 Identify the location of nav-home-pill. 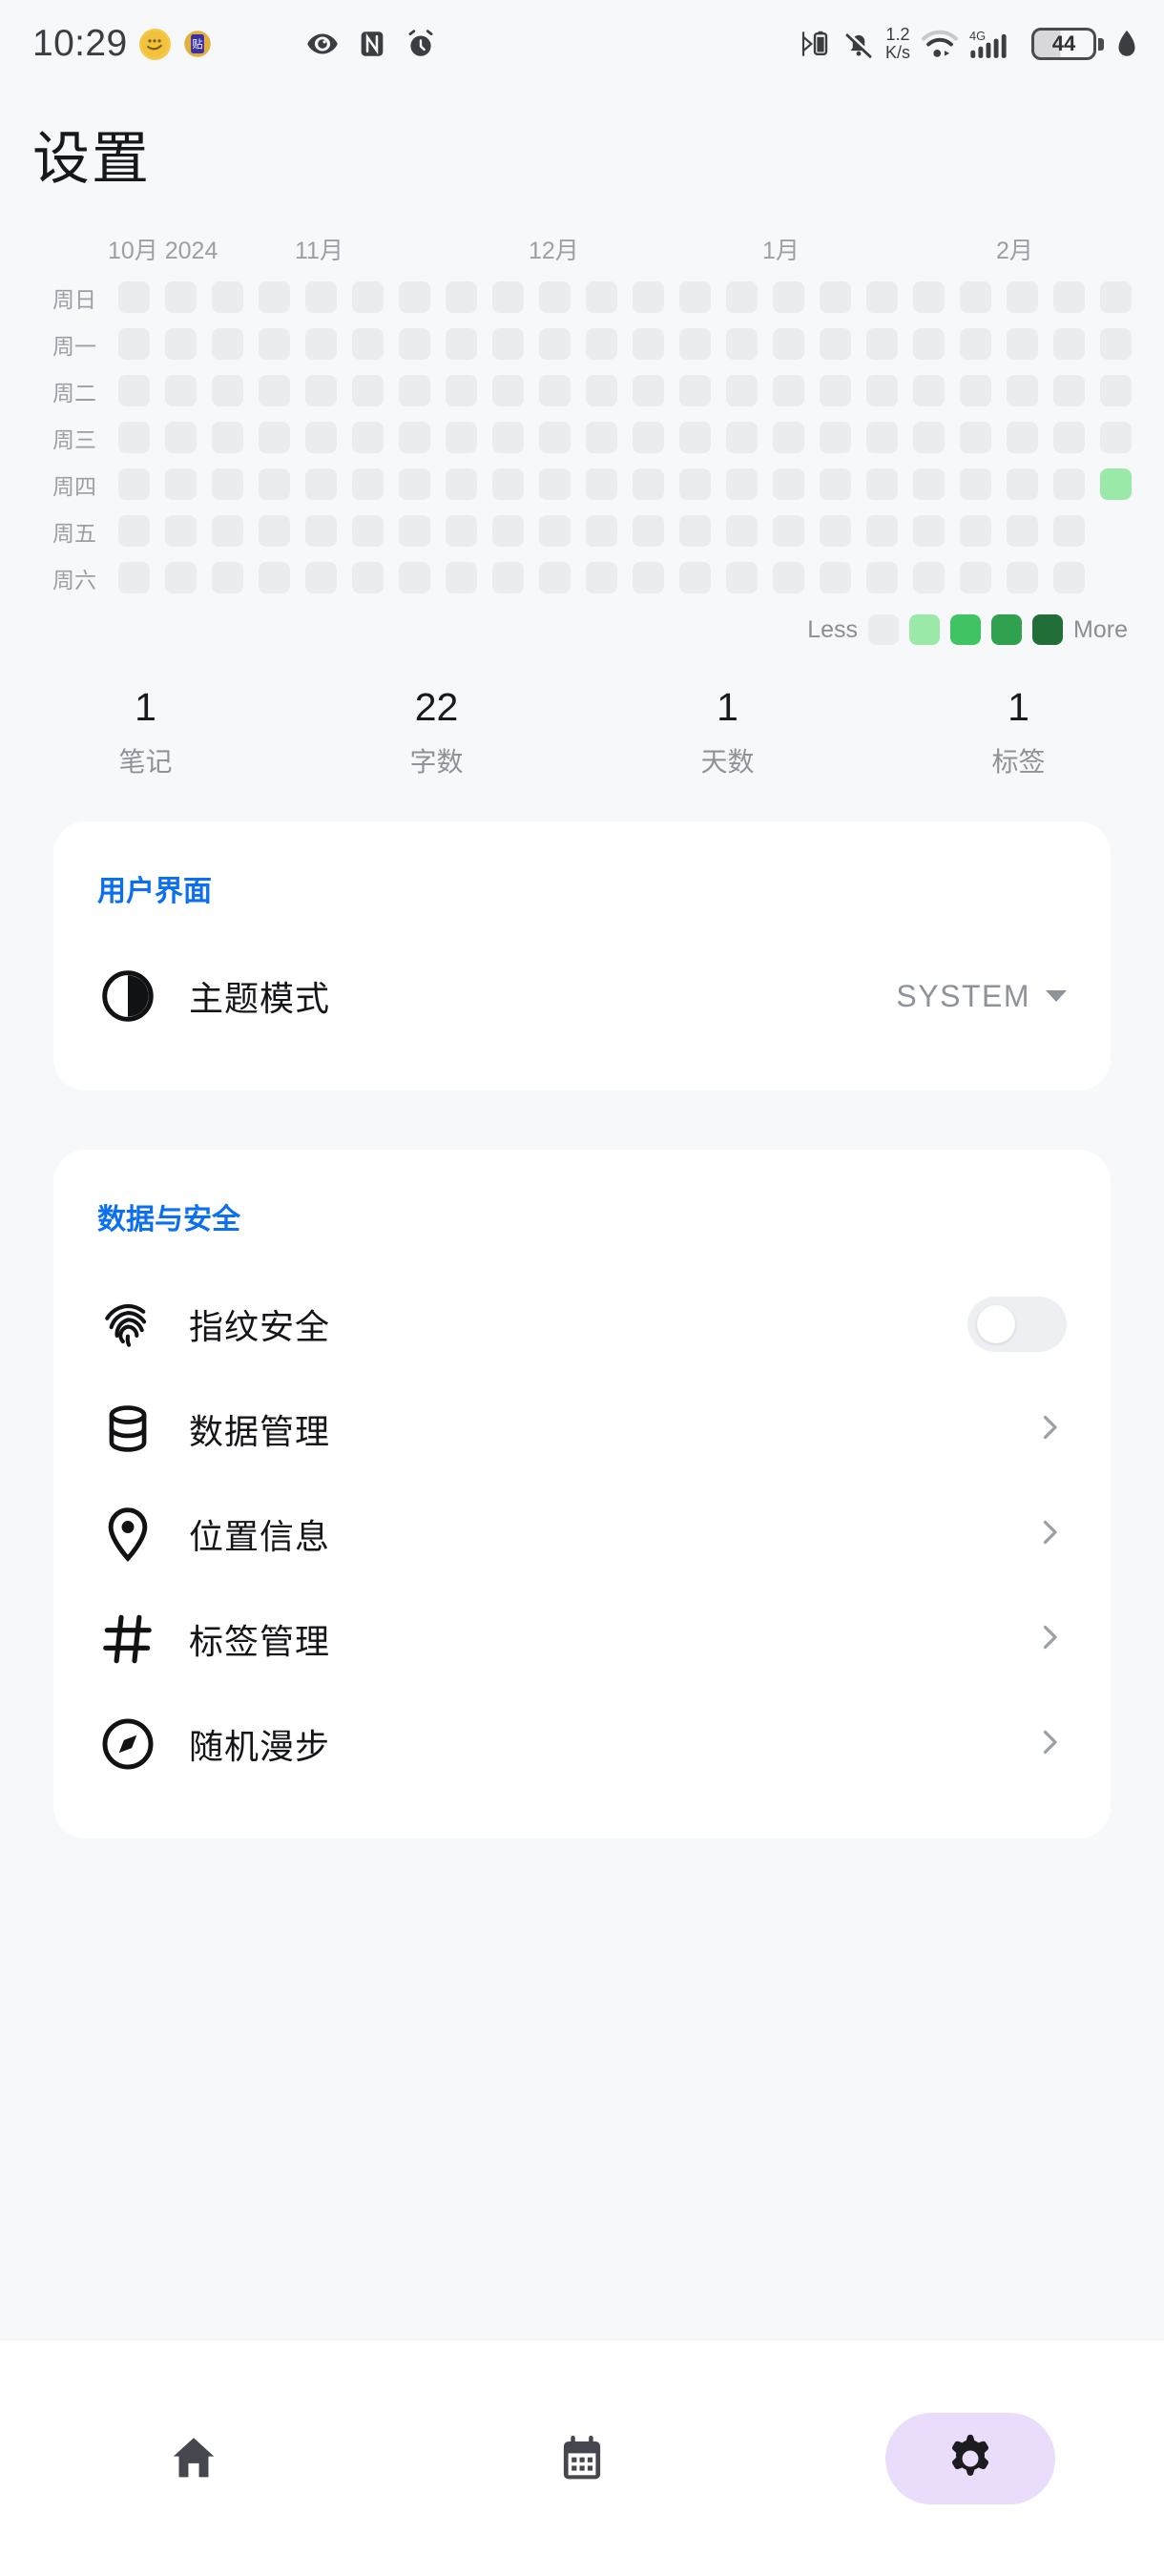
(194, 2458).